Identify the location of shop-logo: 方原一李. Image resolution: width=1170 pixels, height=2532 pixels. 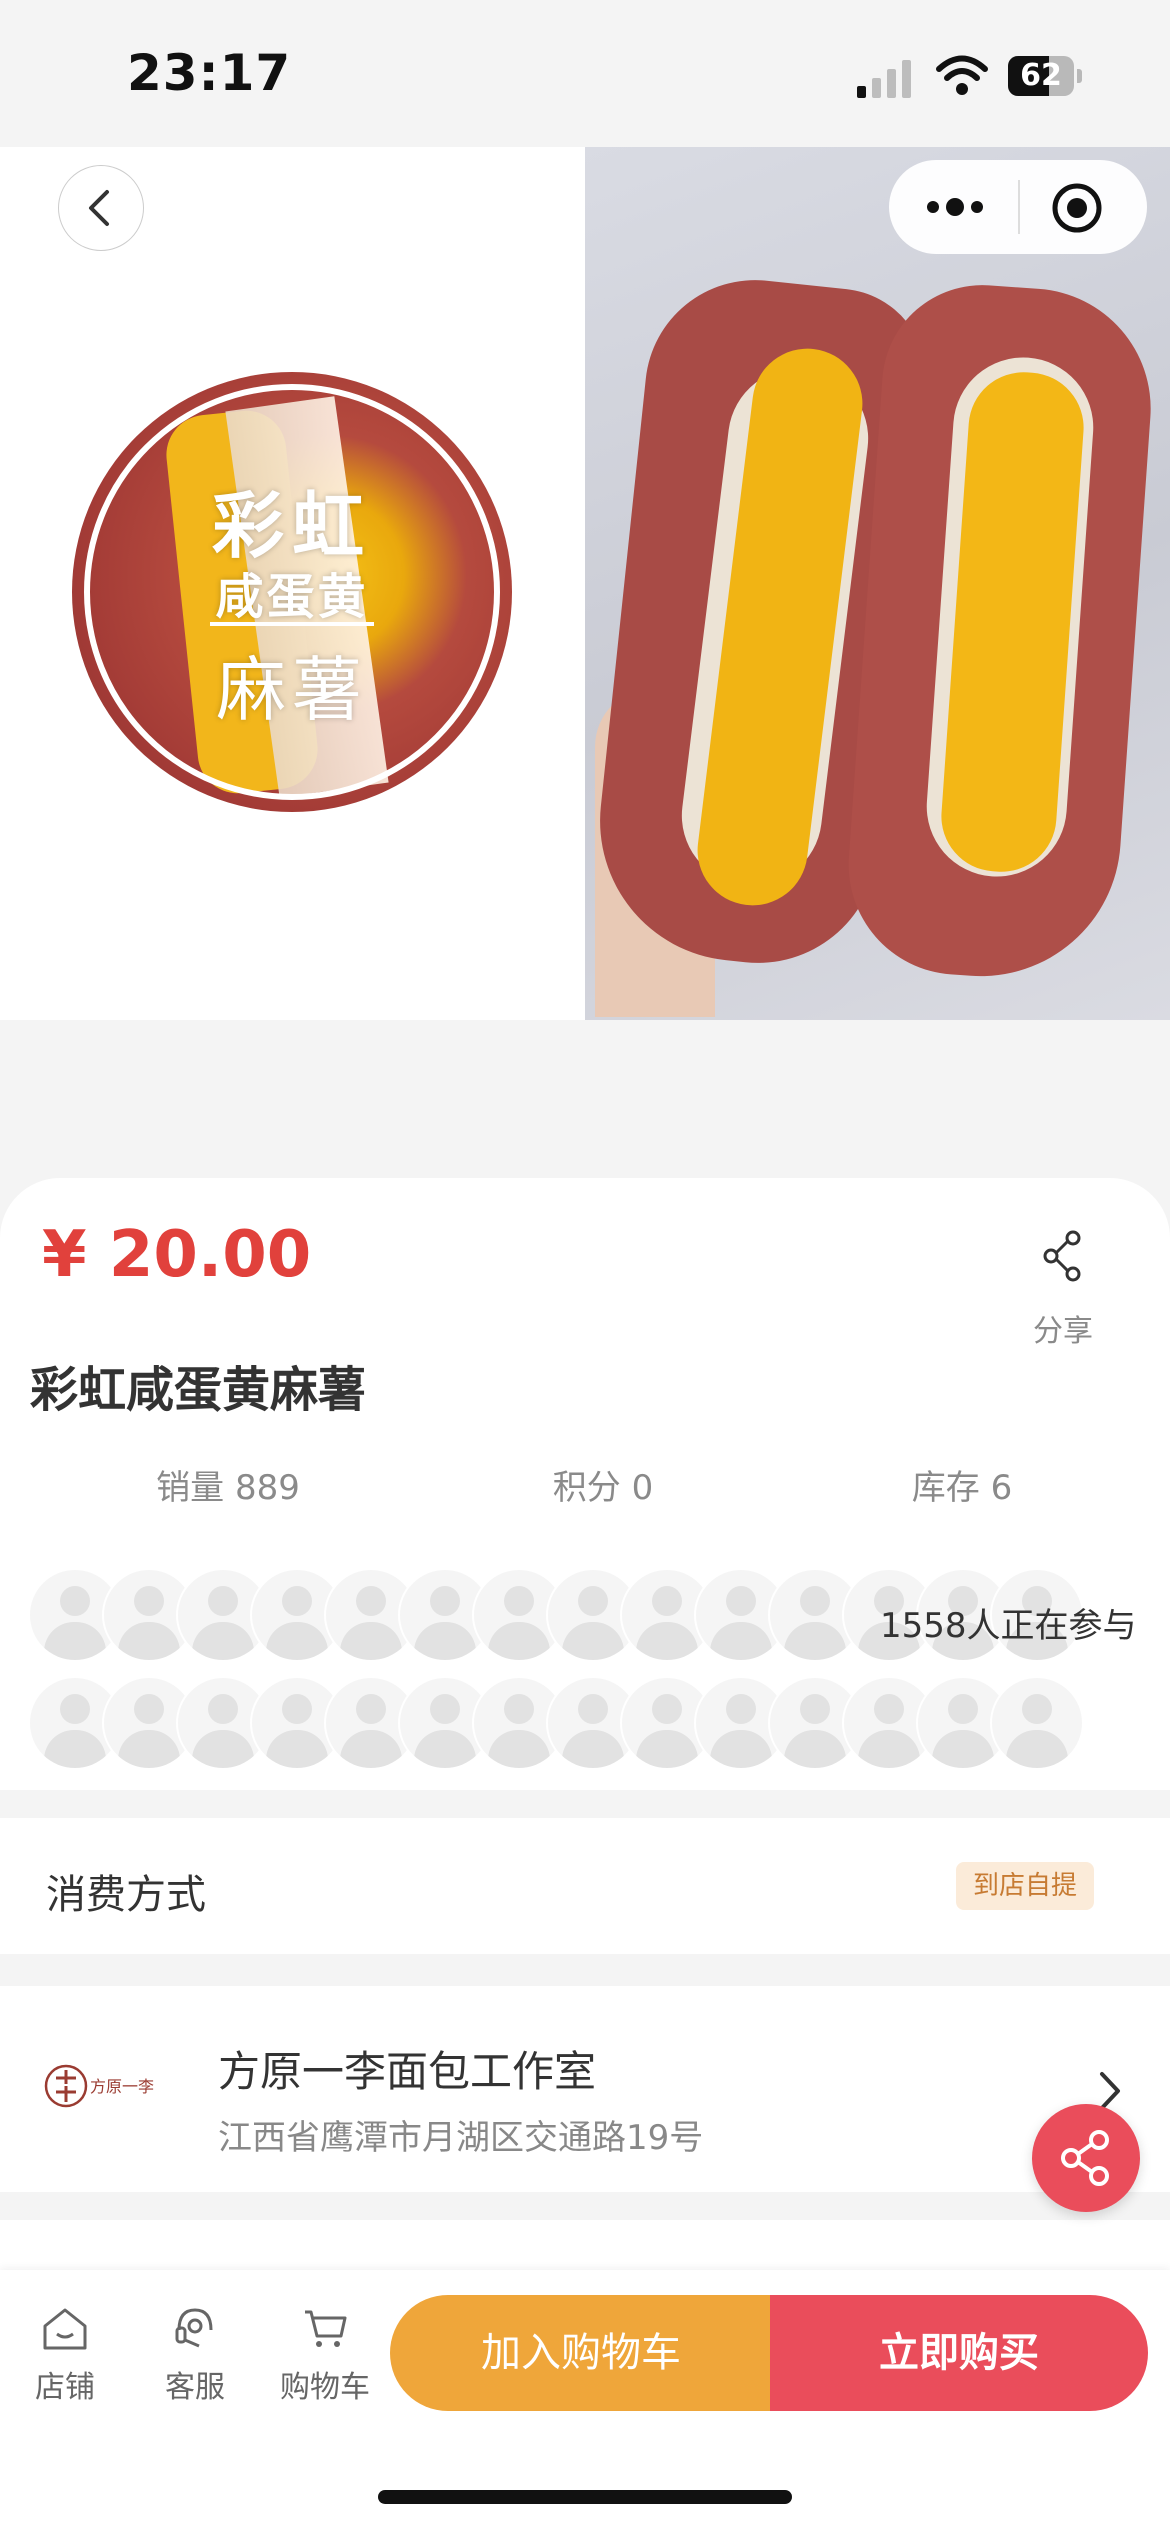
(104, 2086).